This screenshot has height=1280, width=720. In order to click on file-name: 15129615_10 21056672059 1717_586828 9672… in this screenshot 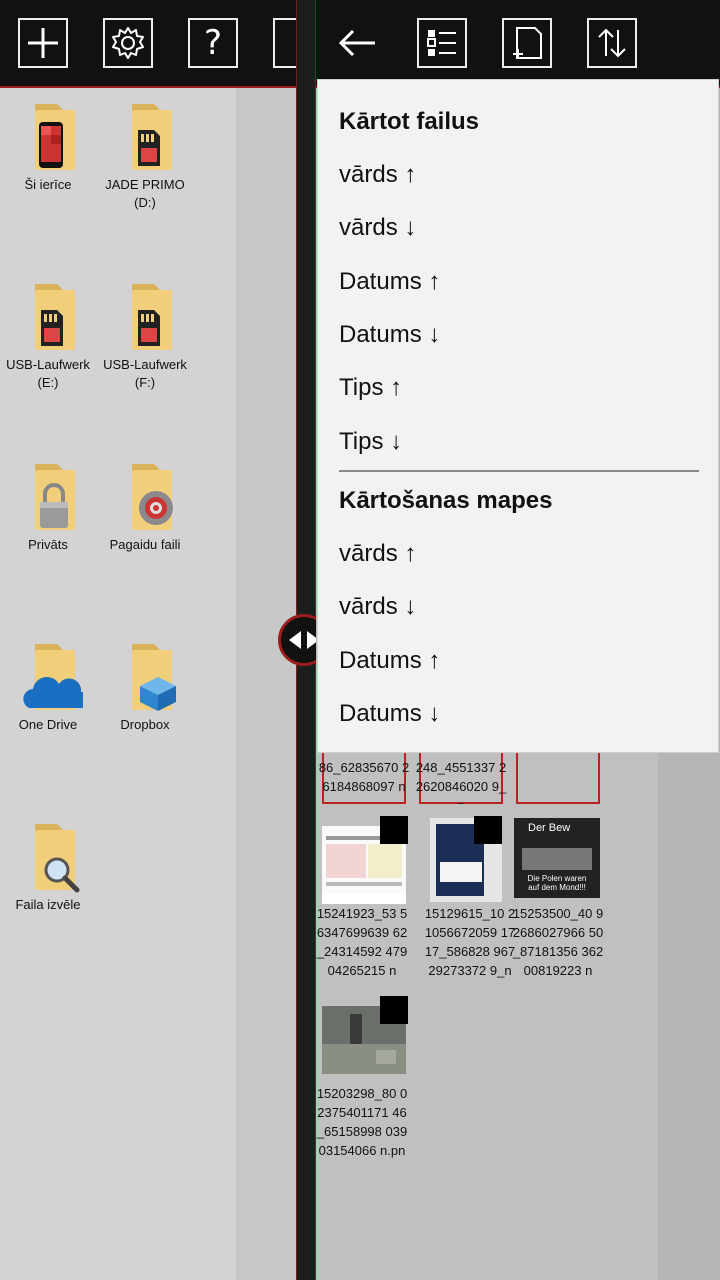, I will do `click(470, 942)`.